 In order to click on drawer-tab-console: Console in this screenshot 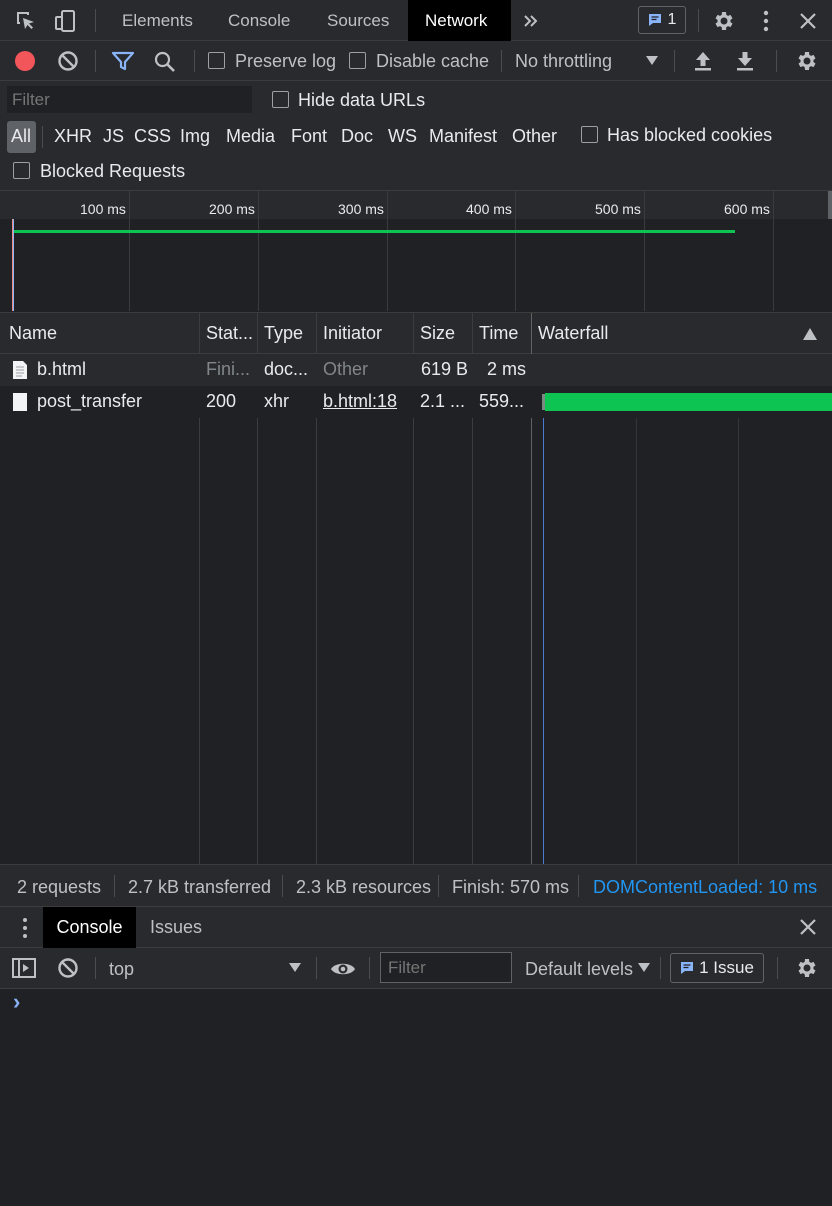, I will do `click(89, 927)`.